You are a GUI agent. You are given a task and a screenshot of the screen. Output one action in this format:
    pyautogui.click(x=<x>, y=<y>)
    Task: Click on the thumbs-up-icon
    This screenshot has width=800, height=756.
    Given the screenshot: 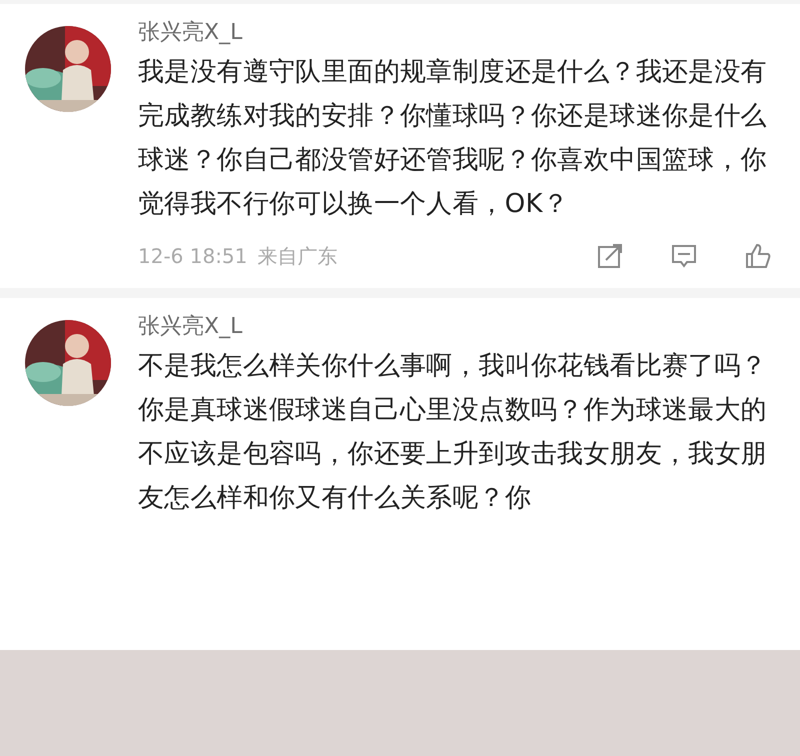 What is the action you would take?
    pyautogui.click(x=758, y=256)
    